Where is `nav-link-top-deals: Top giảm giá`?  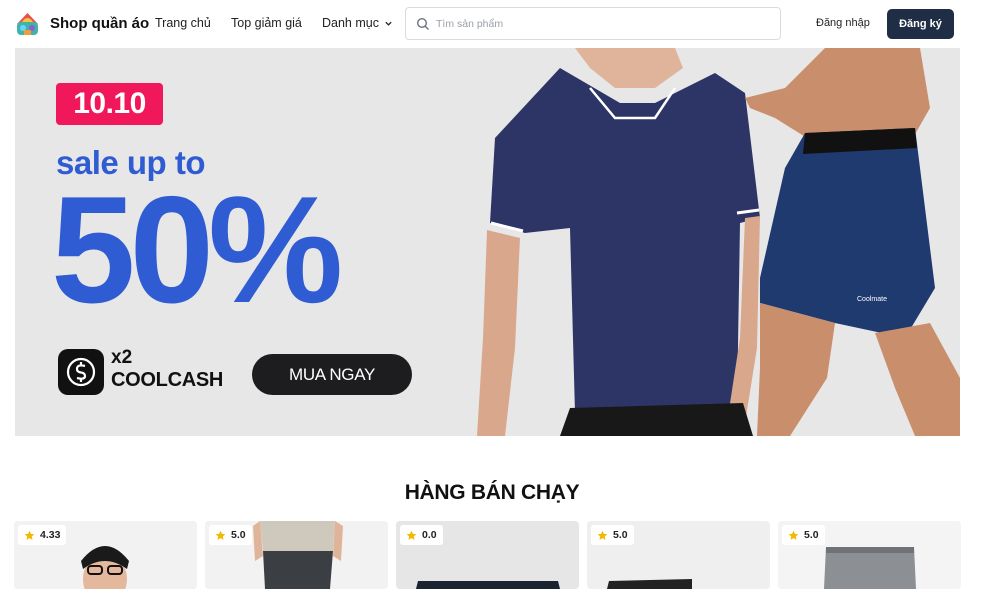 nav-link-top-deals: Top giảm giá is located at coordinates (266, 23).